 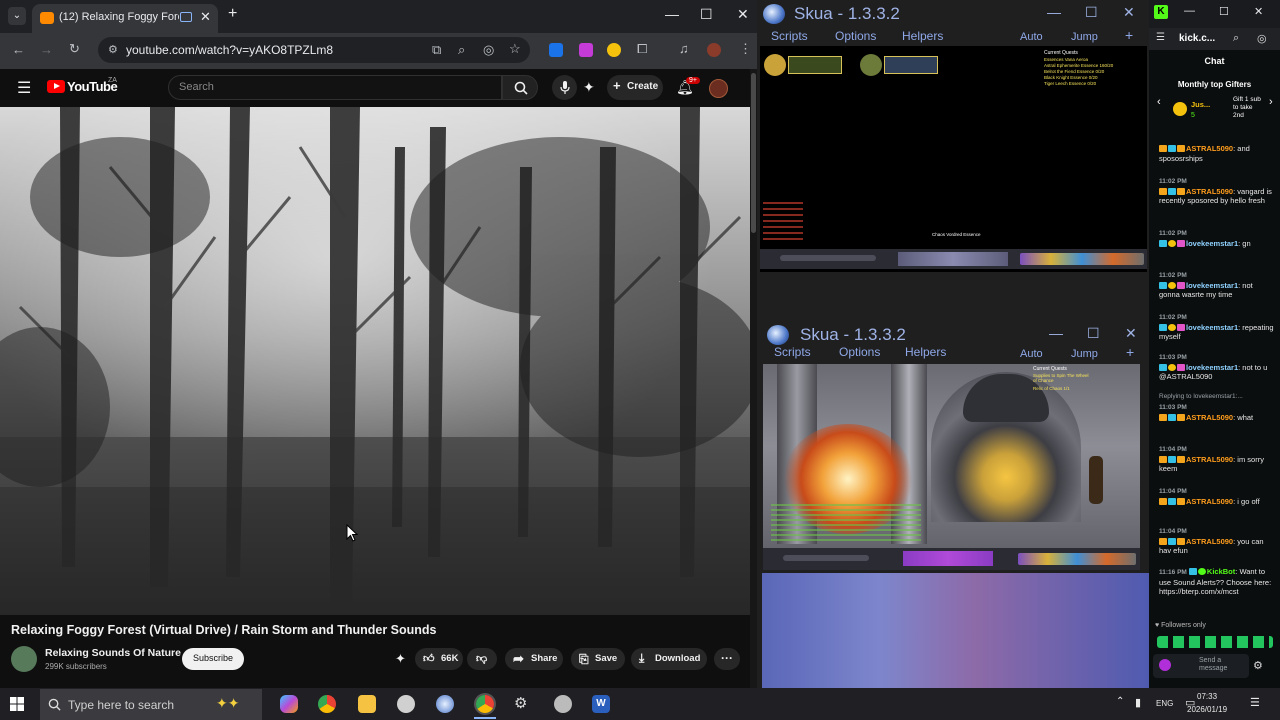 What do you see at coordinates (515, 49) in the screenshot?
I see `bookmark-star-icon: ☆` at bounding box center [515, 49].